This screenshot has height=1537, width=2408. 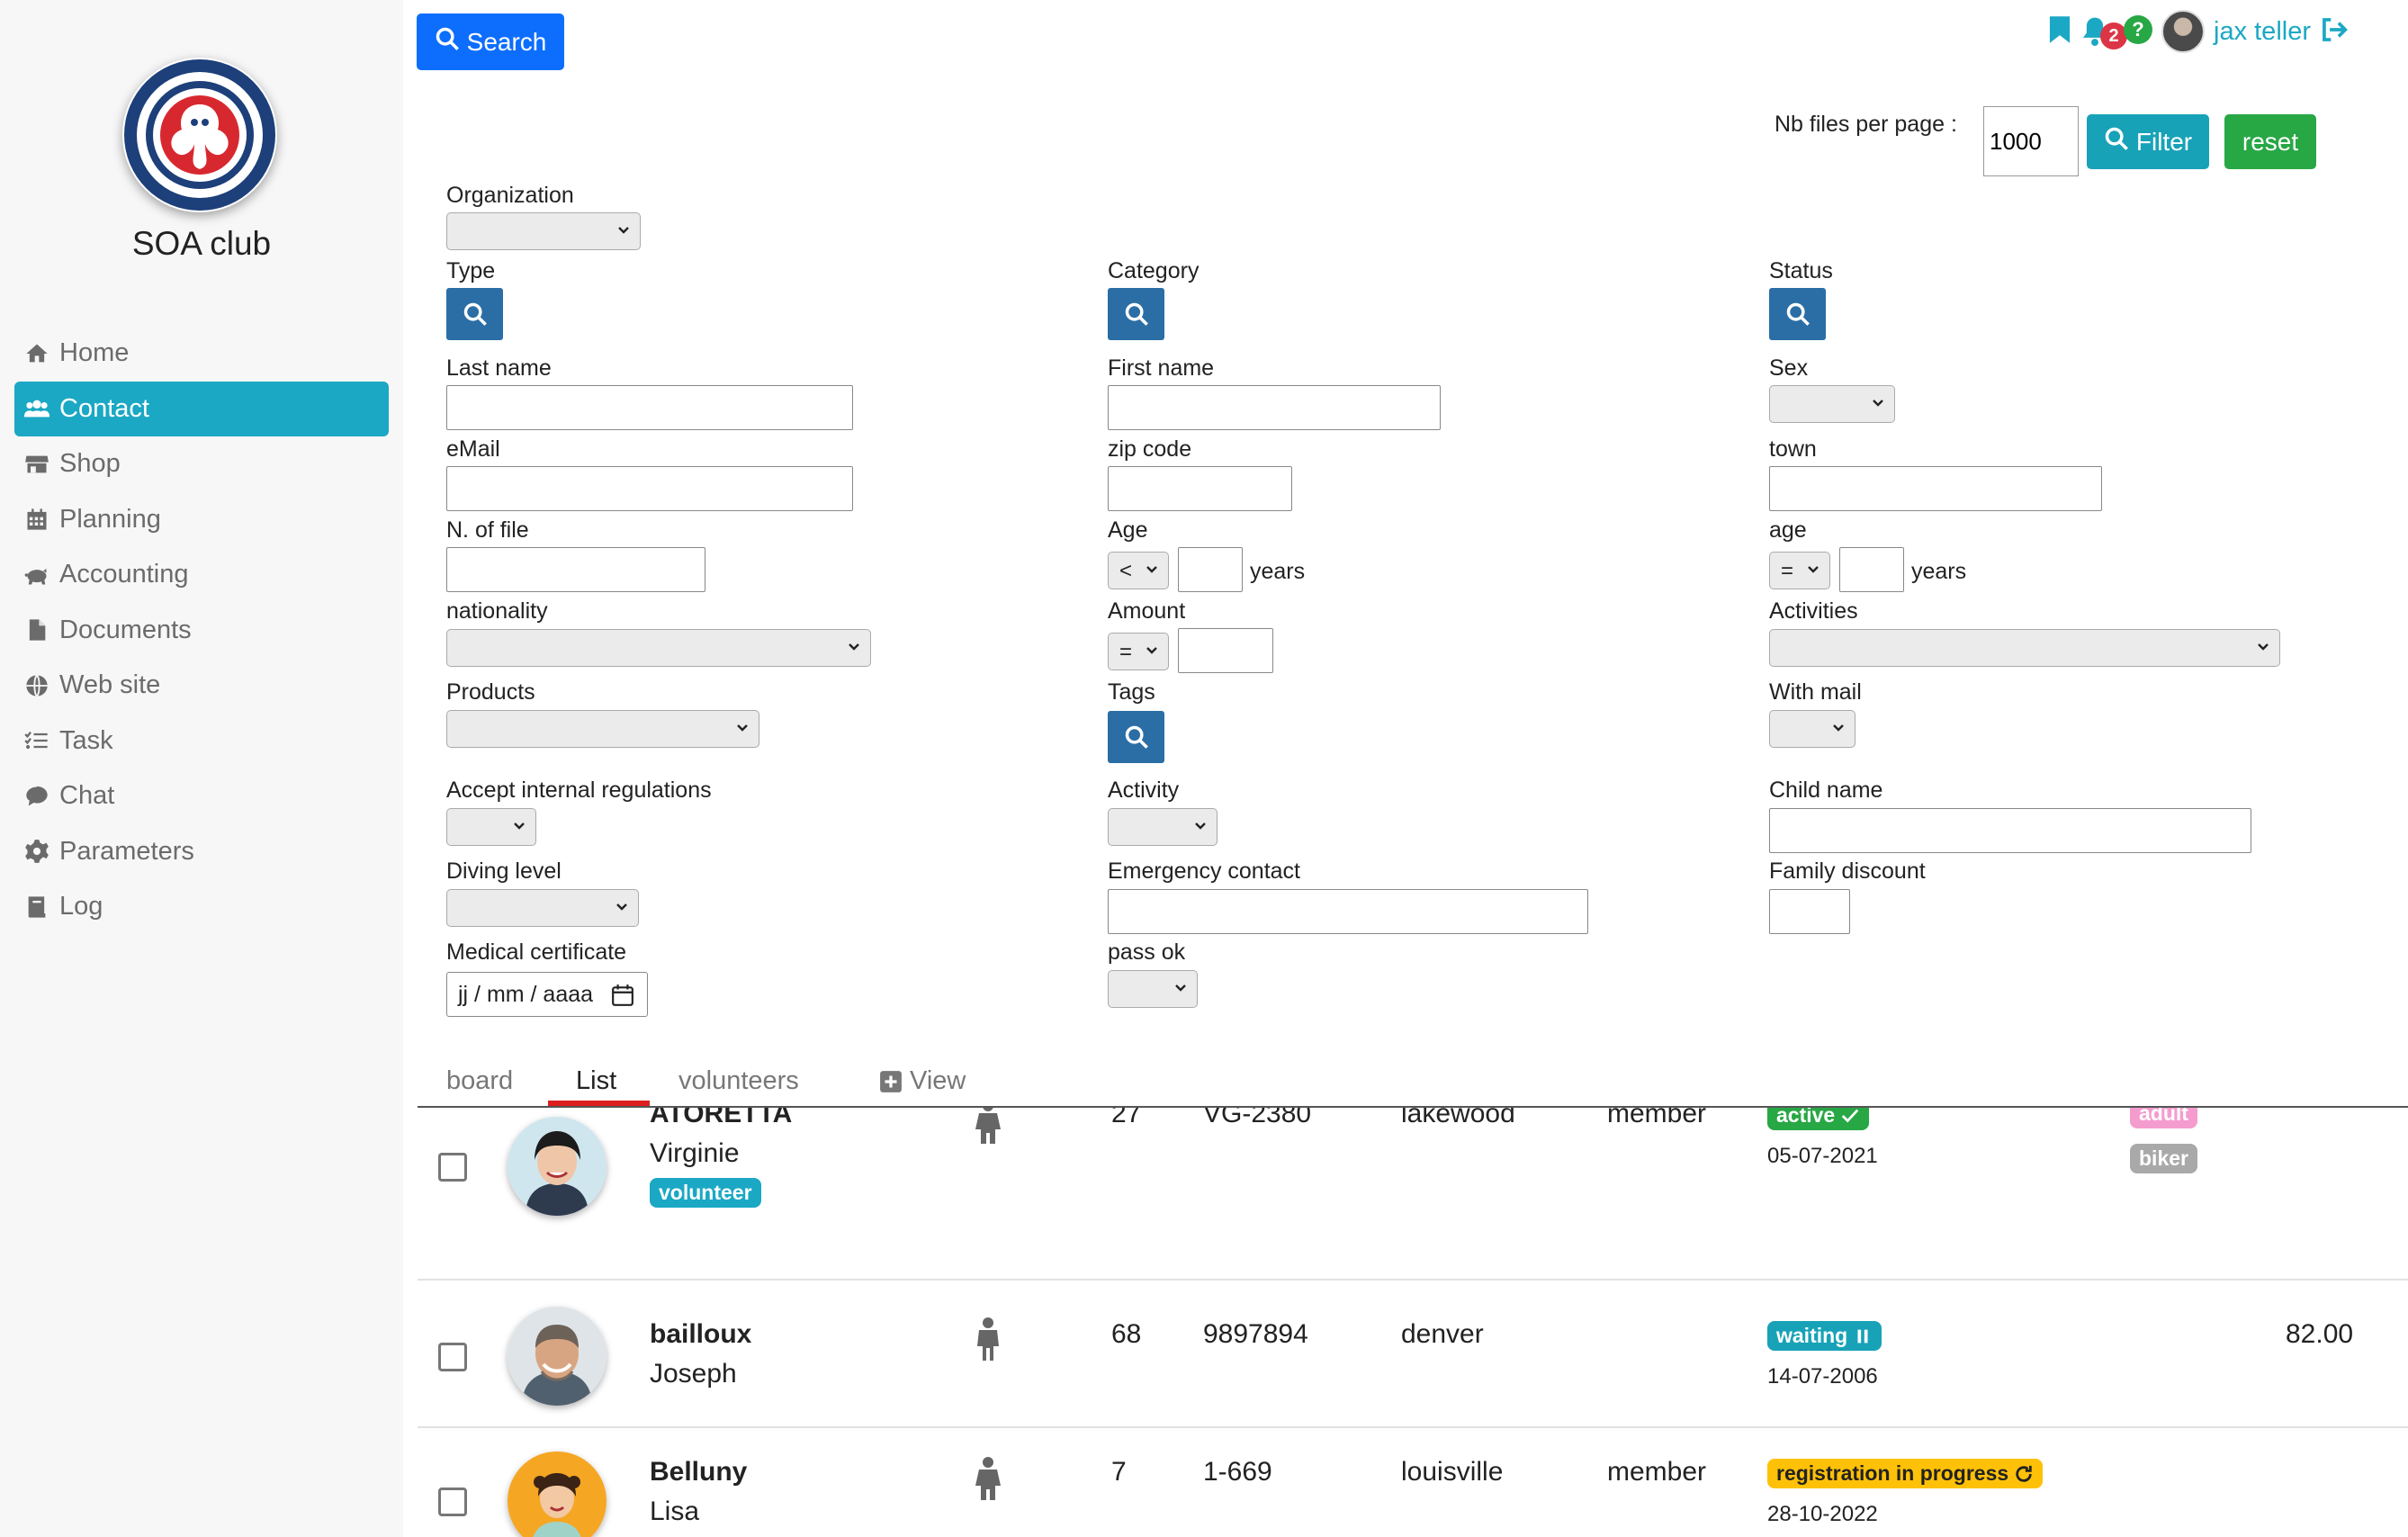 What do you see at coordinates (201, 796) in the screenshot?
I see `sidebar-item-chat: Chat` at bounding box center [201, 796].